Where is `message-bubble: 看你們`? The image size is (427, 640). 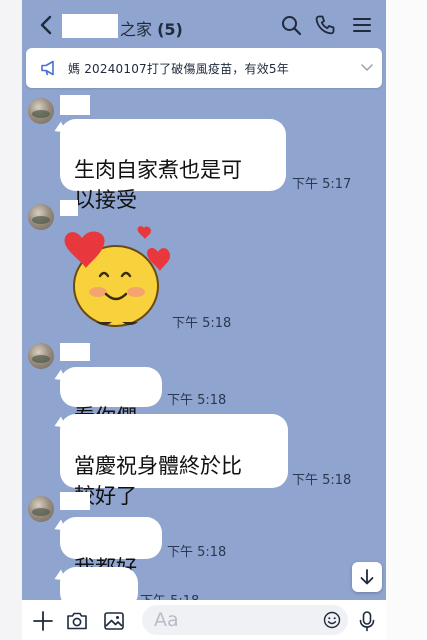 message-bubble: 看你們 is located at coordinates (111, 398).